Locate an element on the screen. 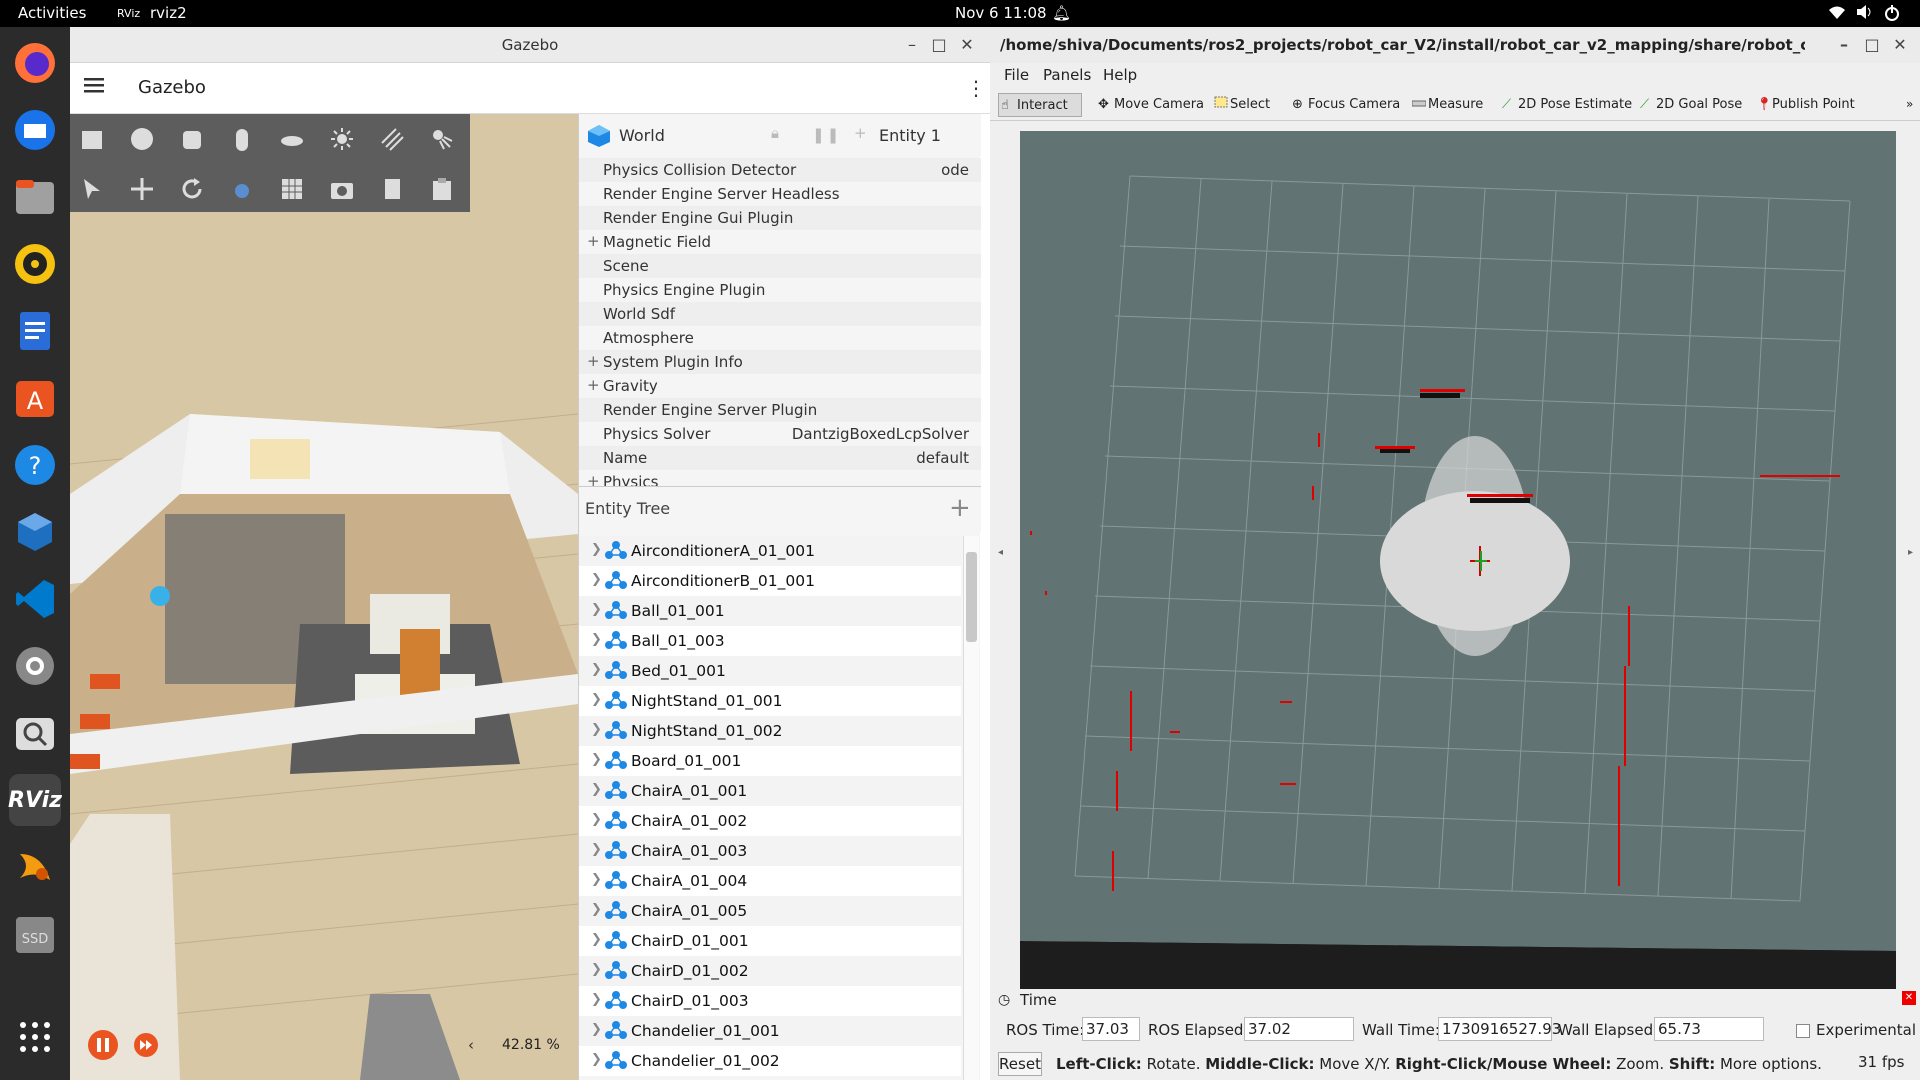  help-icon: ? is located at coordinates (35, 465).